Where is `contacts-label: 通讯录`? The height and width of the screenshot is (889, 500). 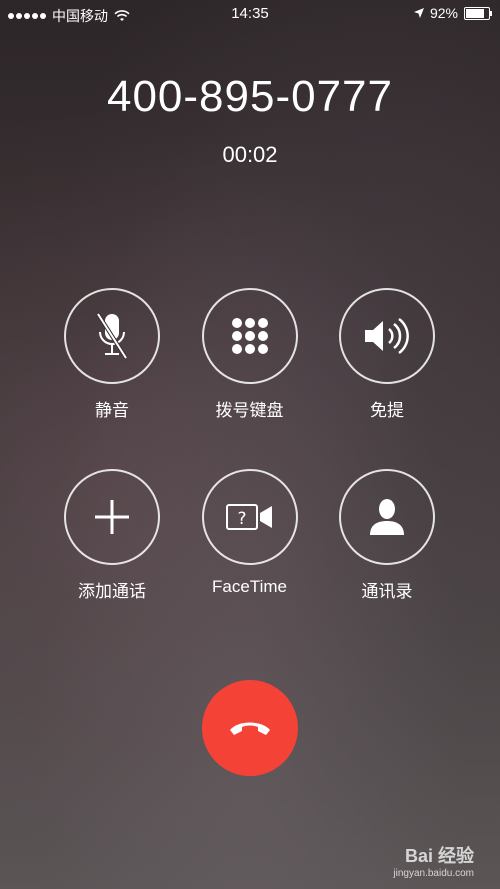
contacts-label: 通讯录 is located at coordinates (387, 591).